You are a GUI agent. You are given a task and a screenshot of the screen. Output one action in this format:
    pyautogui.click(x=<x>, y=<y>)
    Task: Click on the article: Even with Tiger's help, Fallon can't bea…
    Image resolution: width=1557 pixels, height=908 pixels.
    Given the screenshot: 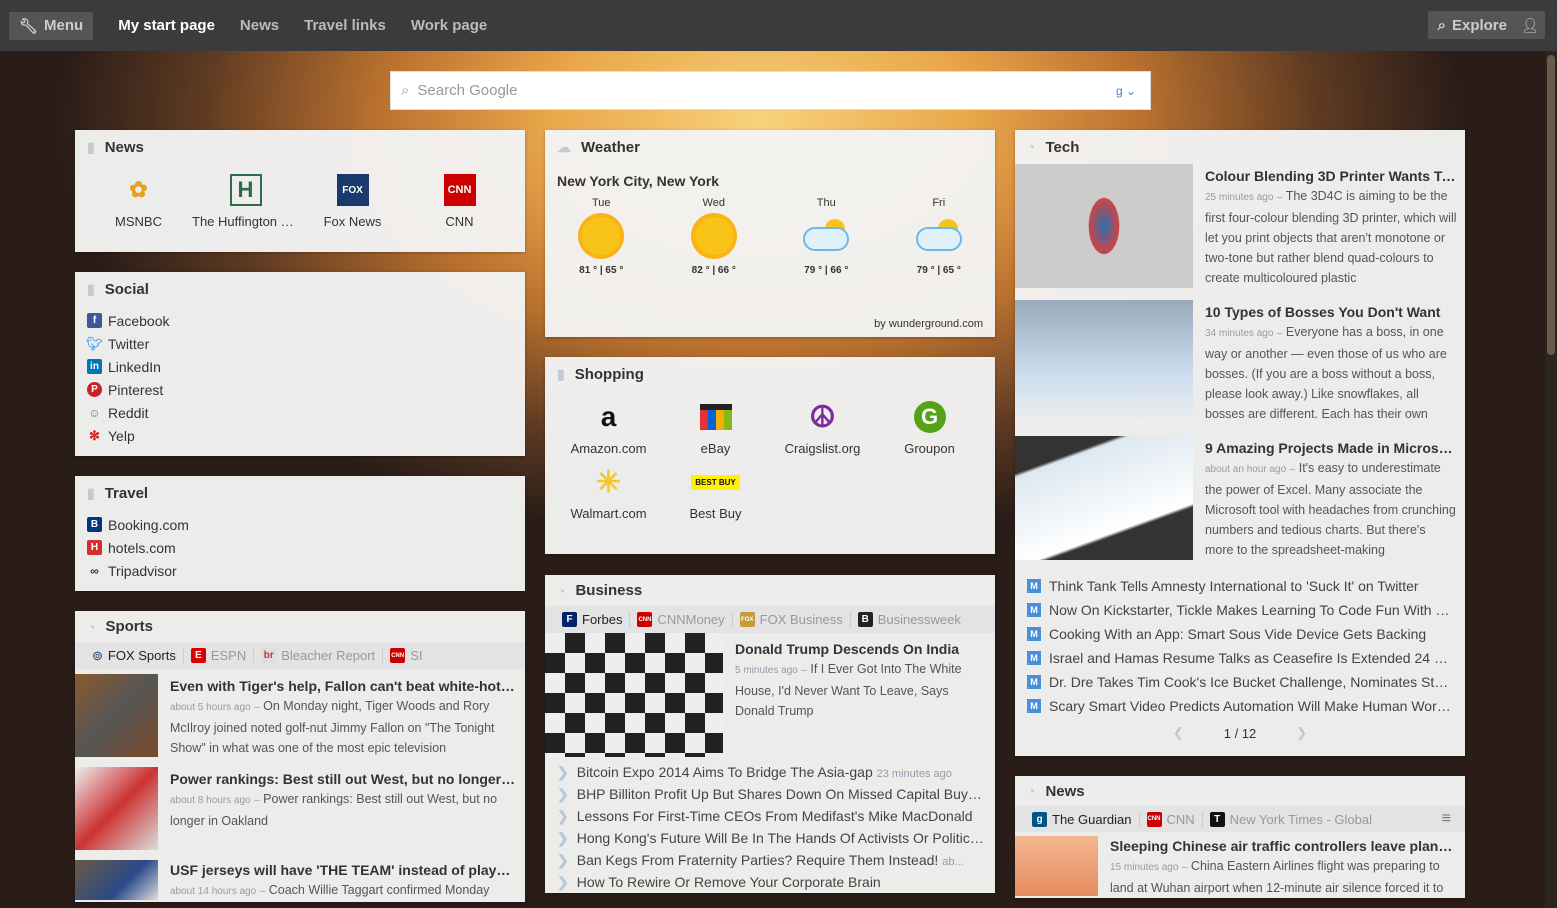 What is the action you would take?
    pyautogui.click(x=300, y=720)
    